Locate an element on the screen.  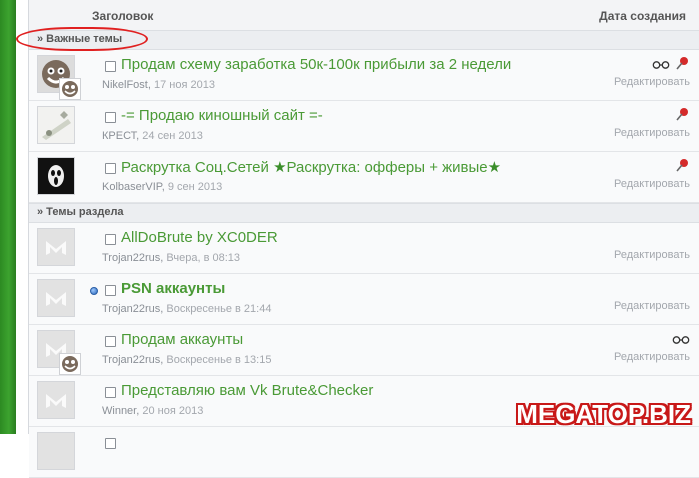
thread-title-link: Представляю вам Vk Brute&Checker is located at coordinates (247, 390).